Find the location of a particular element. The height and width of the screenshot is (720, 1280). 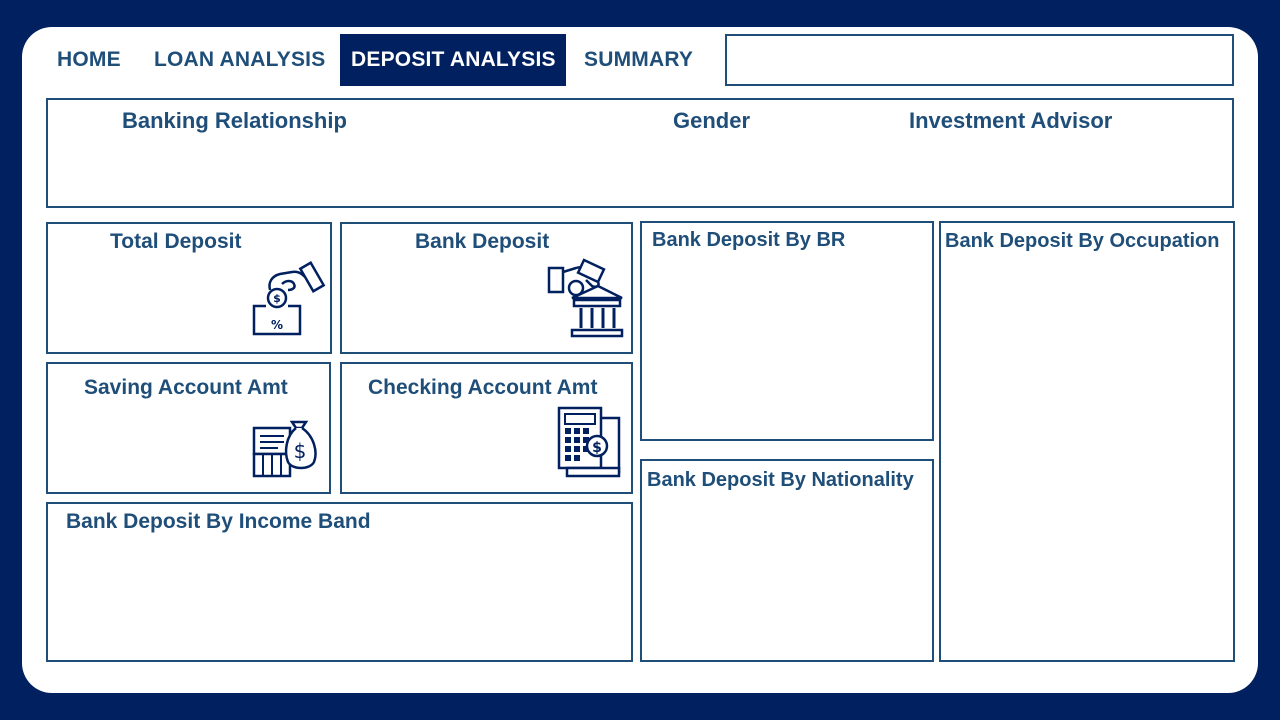

calculator-invoice-dollar-icon: $ is located at coordinates (591, 442).